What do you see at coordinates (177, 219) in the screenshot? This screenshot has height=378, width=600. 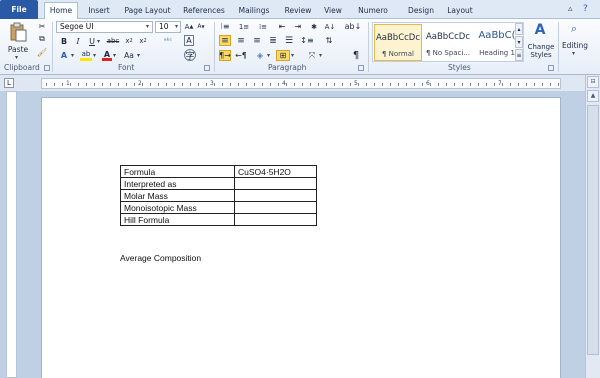 I see `table-label-cell: Hill Formula` at bounding box center [177, 219].